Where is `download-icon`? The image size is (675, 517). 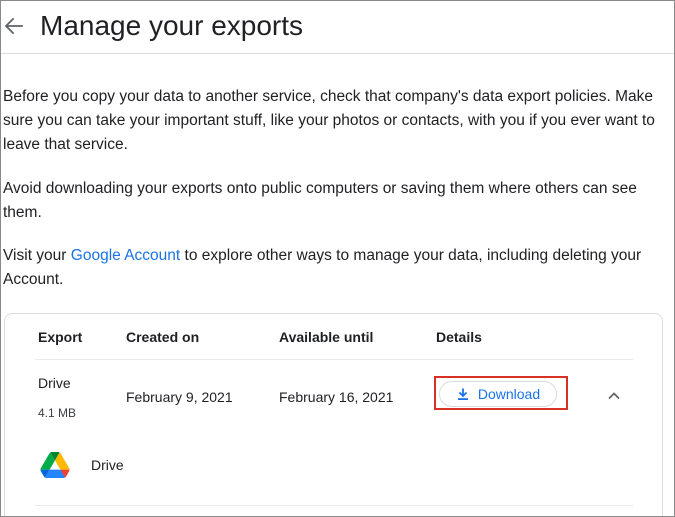 download-icon is located at coordinates (462, 394).